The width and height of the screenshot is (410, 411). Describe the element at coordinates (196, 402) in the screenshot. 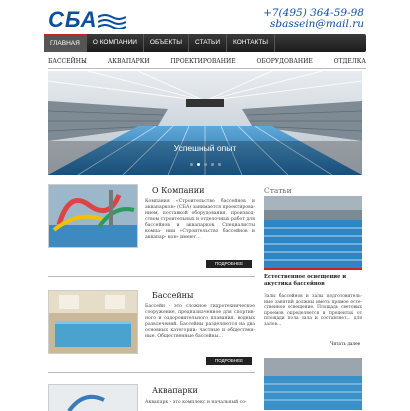

I see `section-text-aquaparks: Аквапарк - это комплекс и начальный со-` at that location.